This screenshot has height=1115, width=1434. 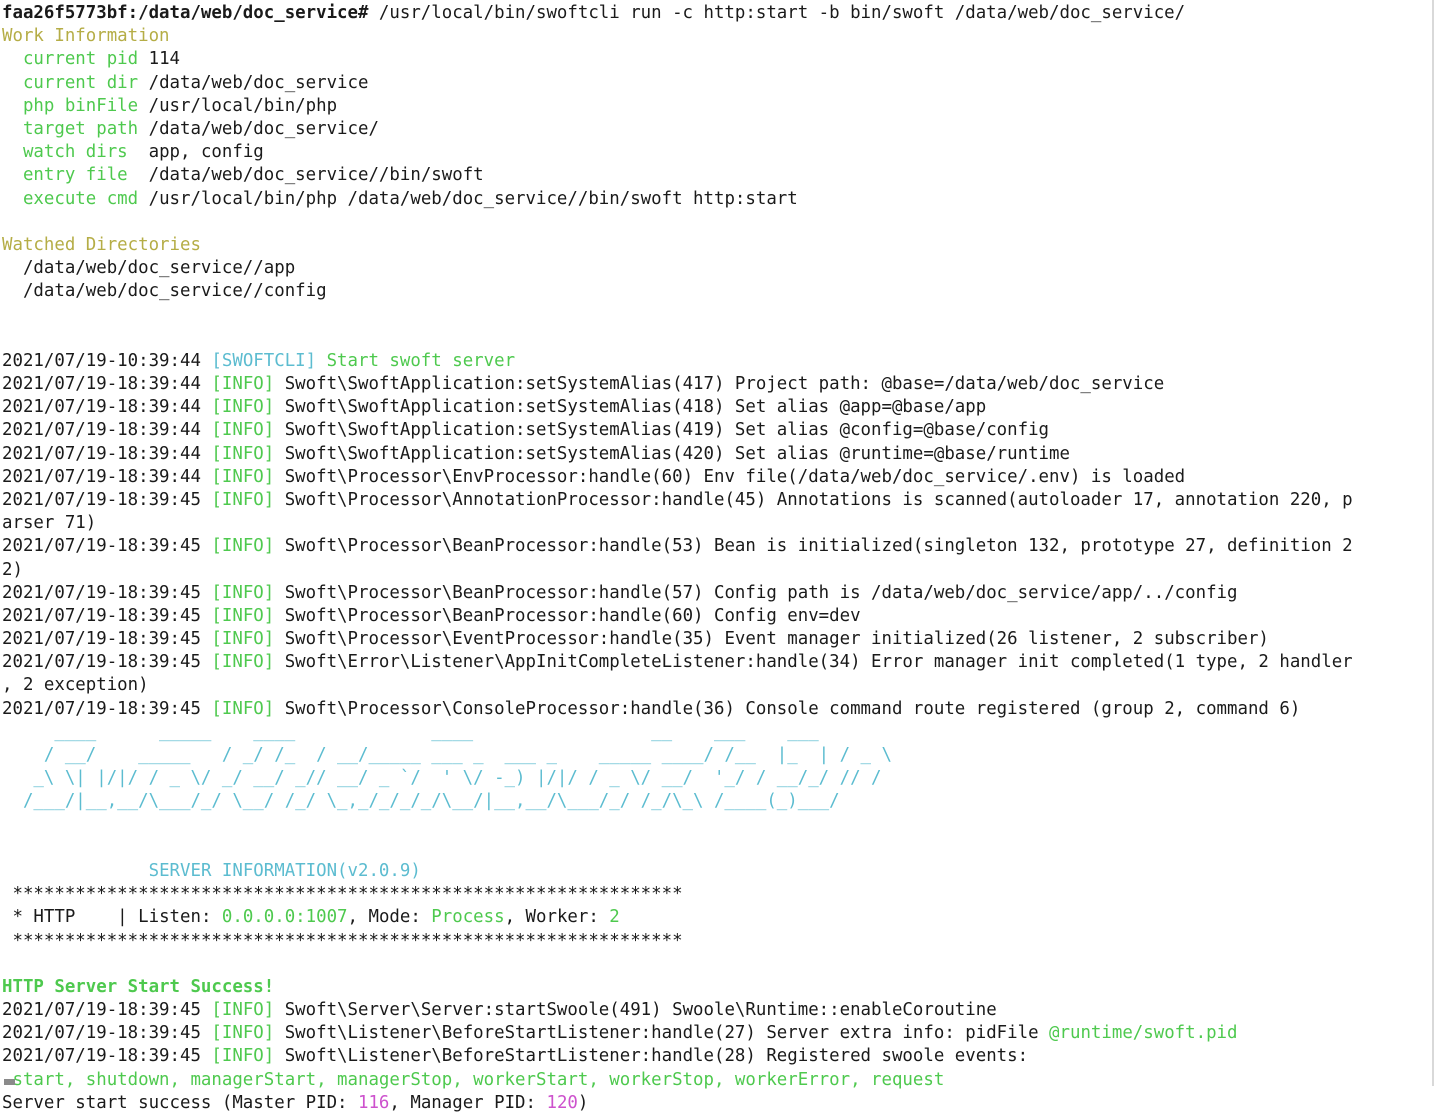 What do you see at coordinates (164, 59) in the screenshot?
I see `work-info-value: 114` at bounding box center [164, 59].